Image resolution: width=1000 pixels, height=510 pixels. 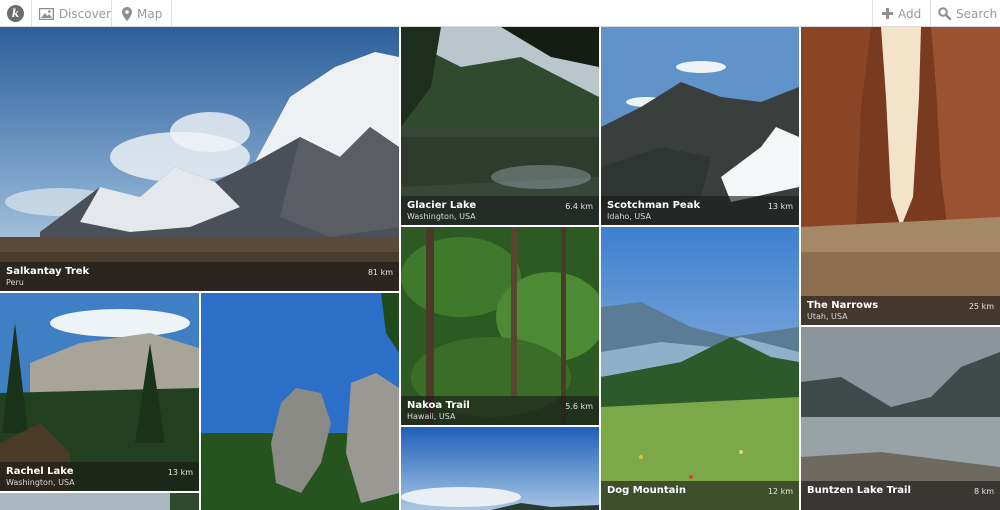 I want to click on trail-name: The Narrows, so click(x=843, y=305).